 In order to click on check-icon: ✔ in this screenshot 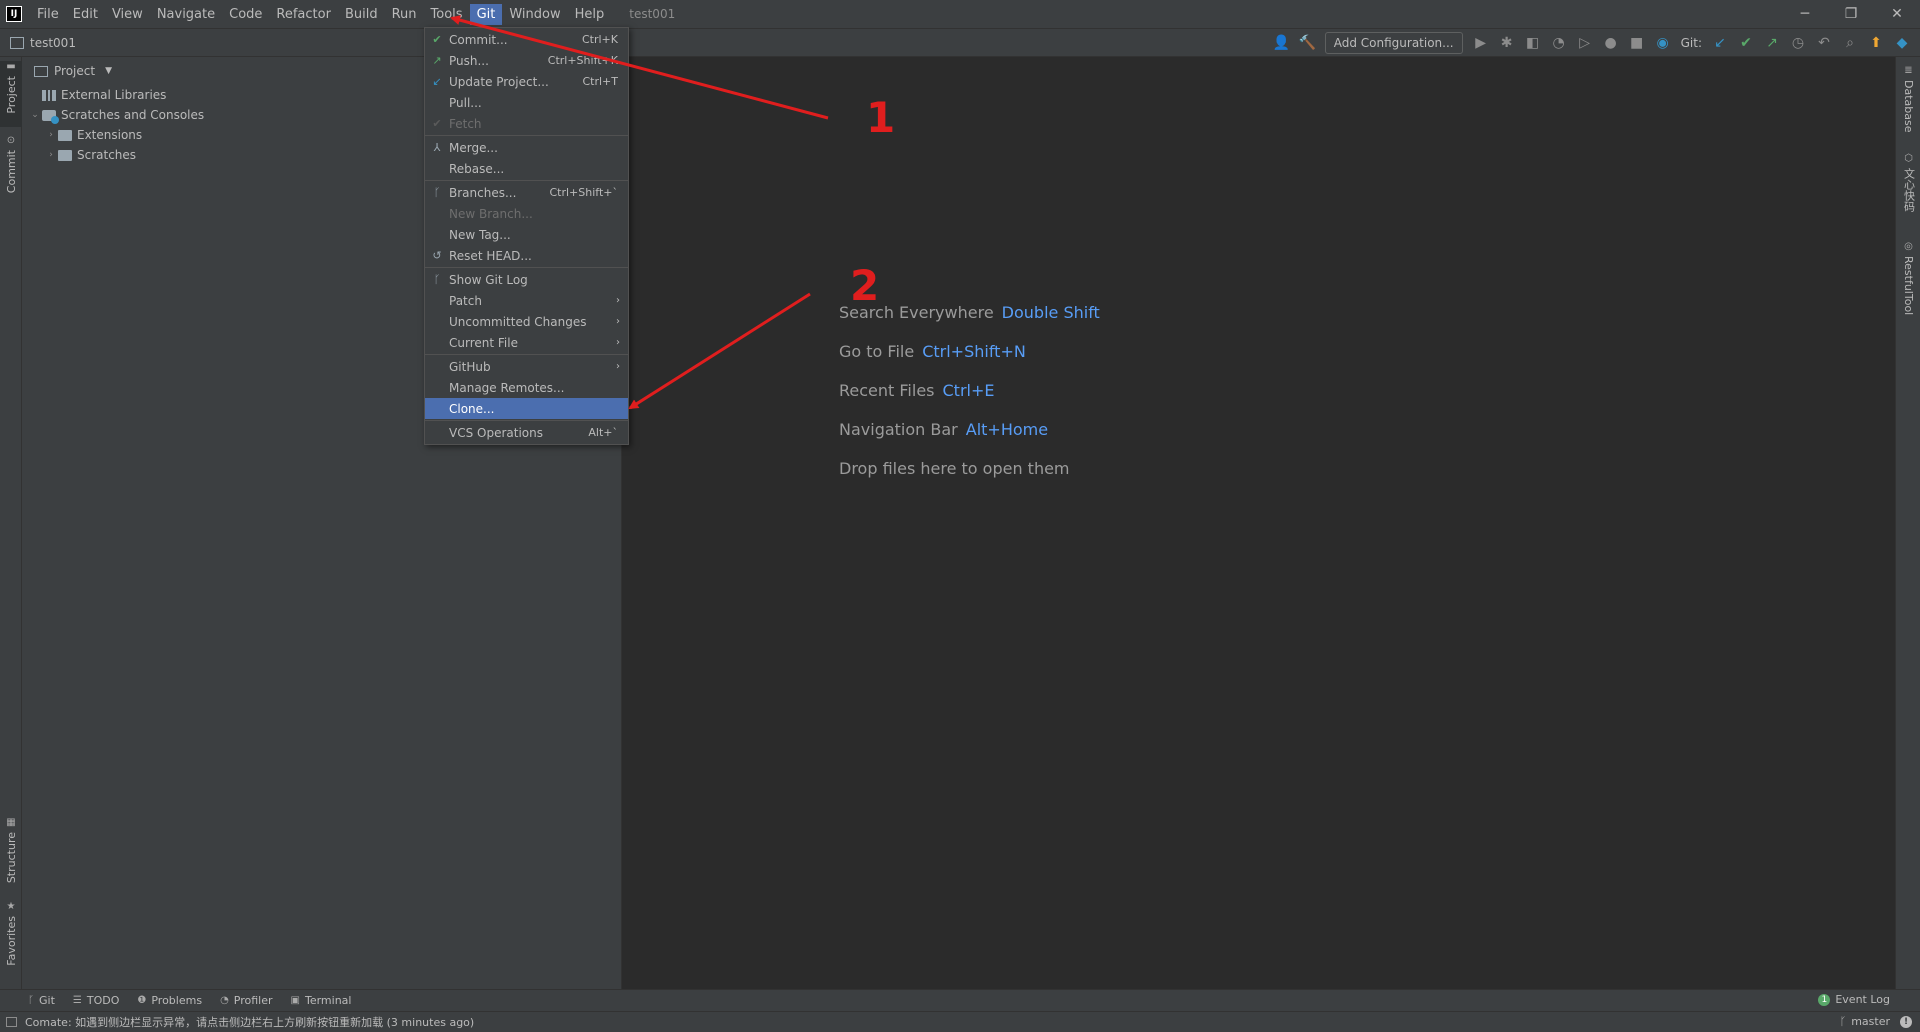, I will do `click(437, 39)`.